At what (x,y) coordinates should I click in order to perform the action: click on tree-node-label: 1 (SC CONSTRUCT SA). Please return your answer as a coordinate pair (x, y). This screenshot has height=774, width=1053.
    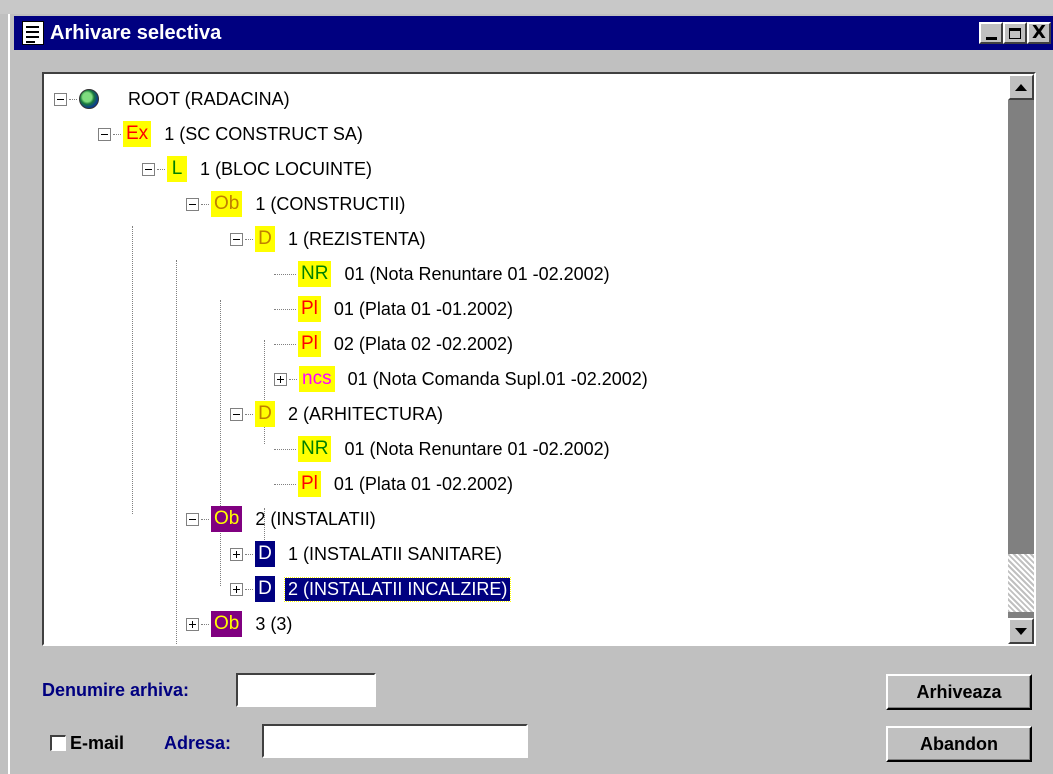
    Looking at the image, I should click on (263, 134).